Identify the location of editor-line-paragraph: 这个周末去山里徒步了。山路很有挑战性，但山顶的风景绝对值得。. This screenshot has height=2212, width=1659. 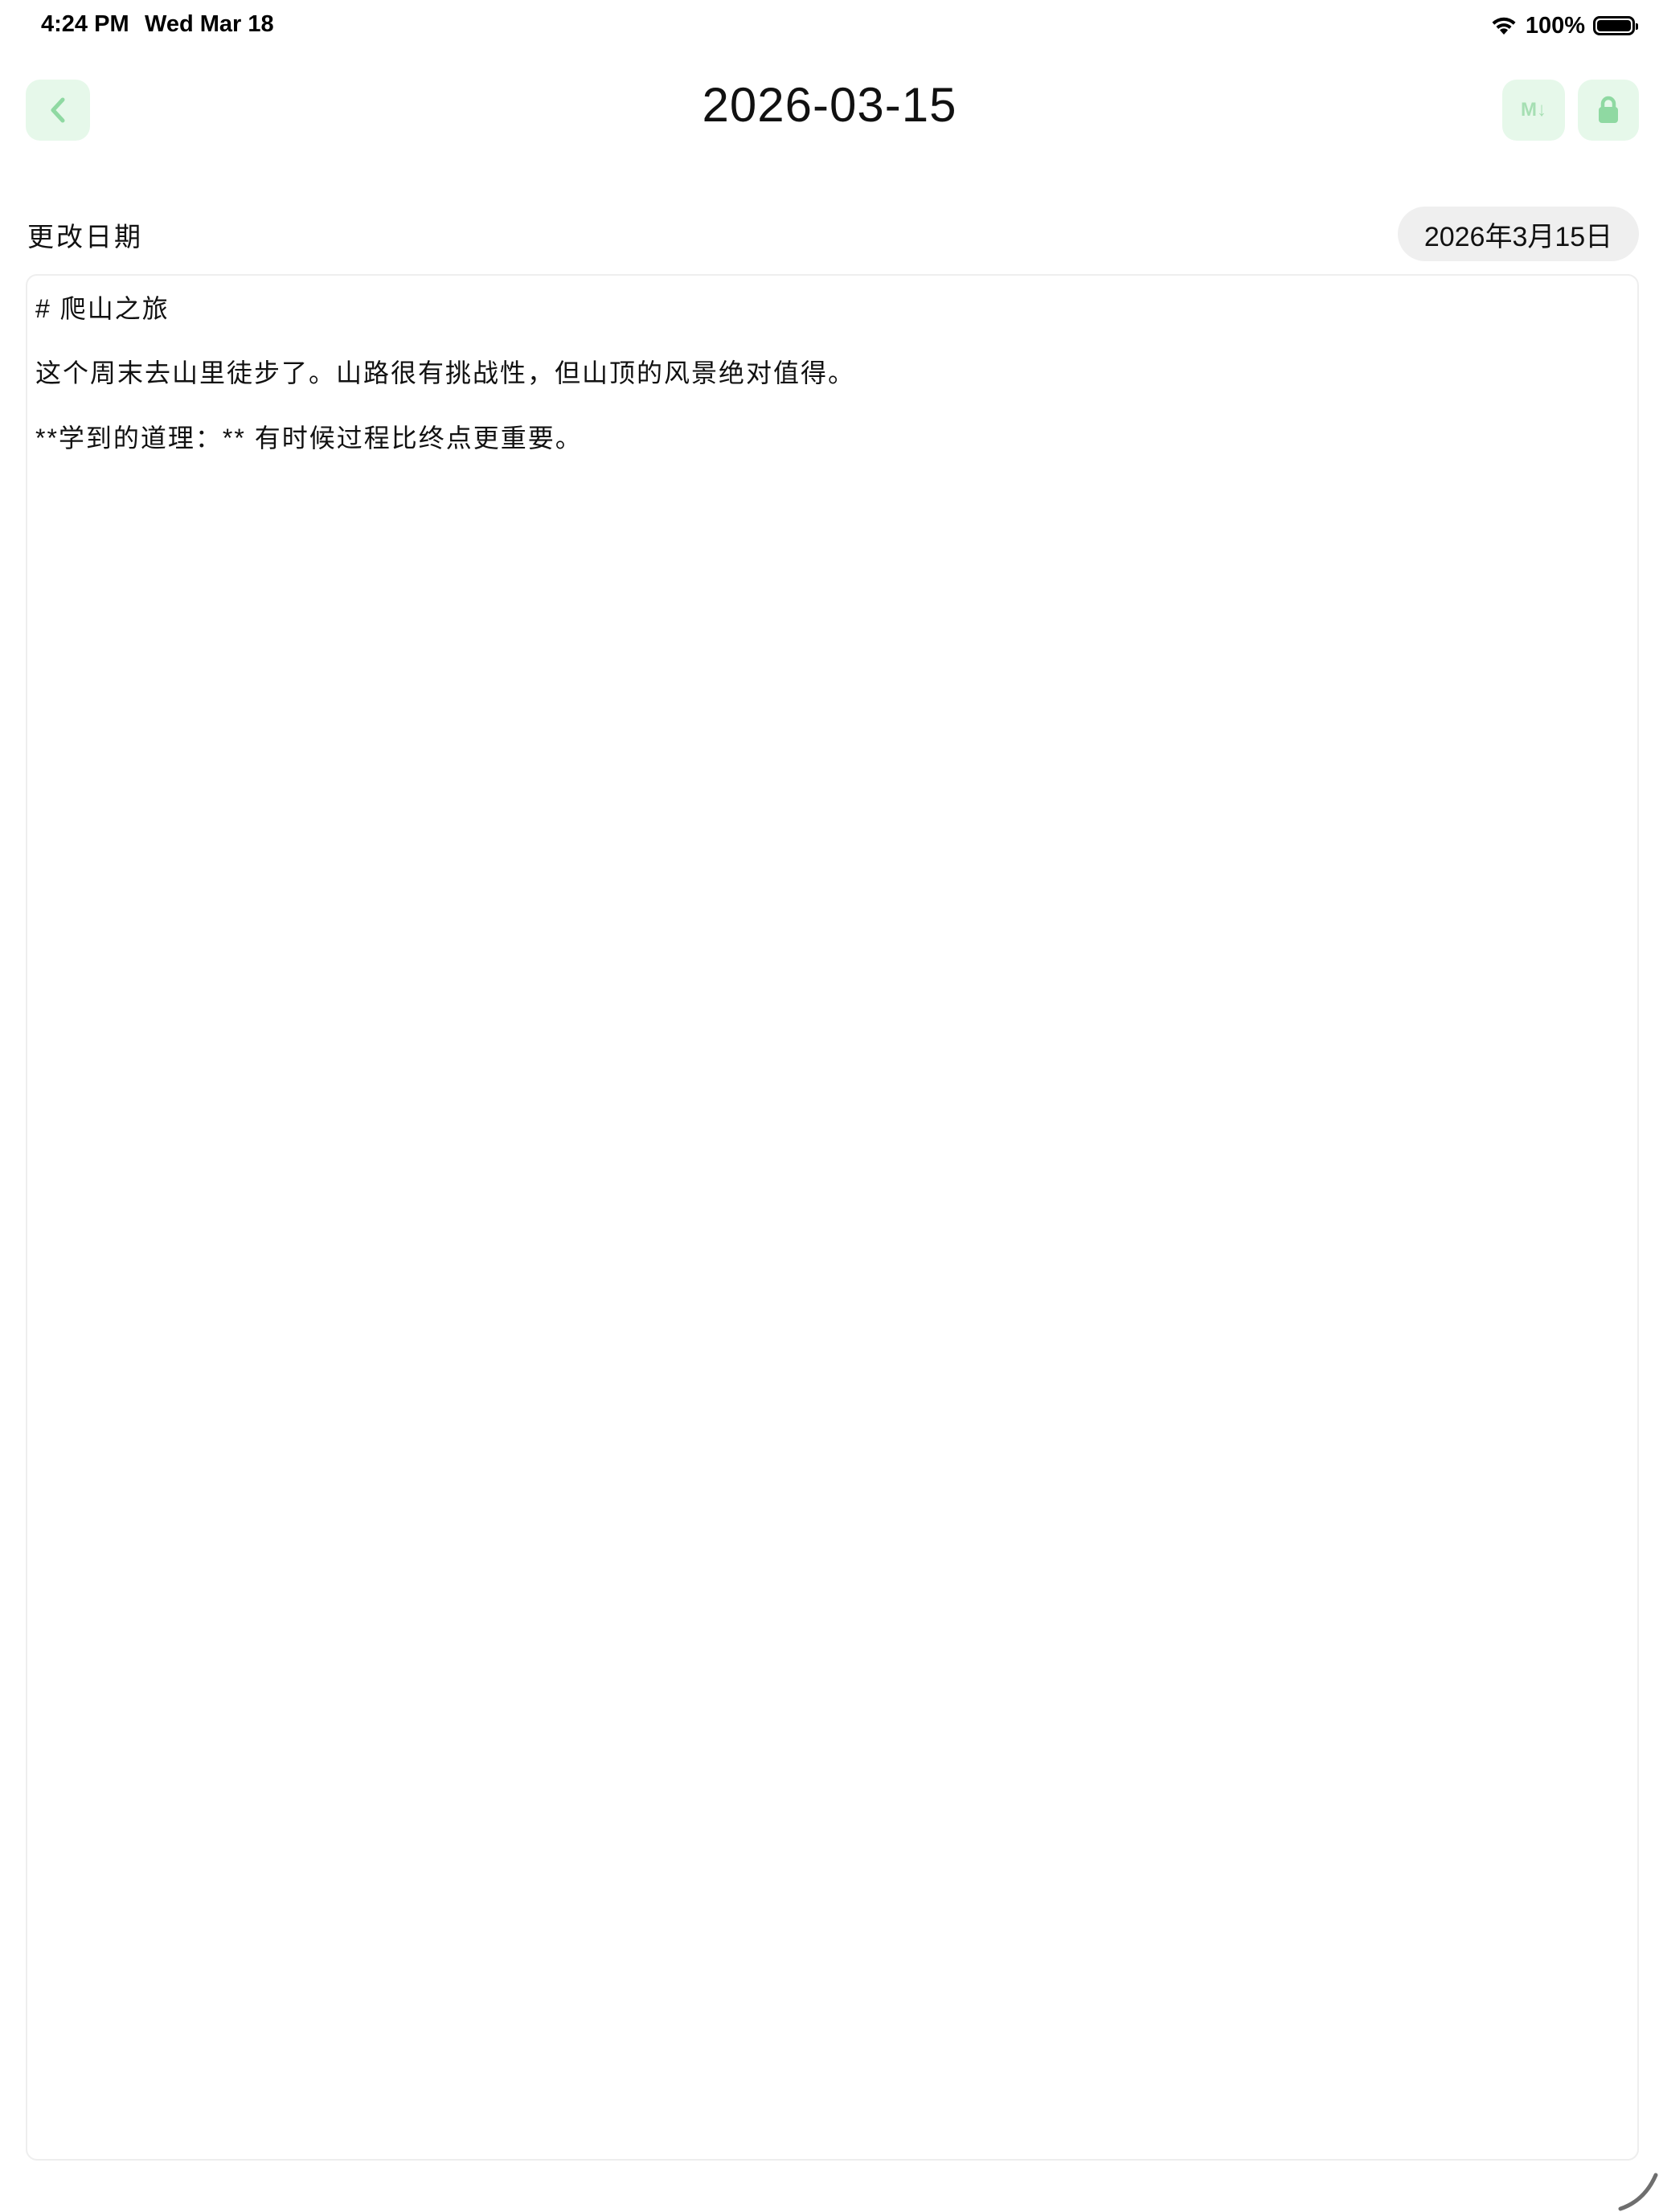
(445, 372).